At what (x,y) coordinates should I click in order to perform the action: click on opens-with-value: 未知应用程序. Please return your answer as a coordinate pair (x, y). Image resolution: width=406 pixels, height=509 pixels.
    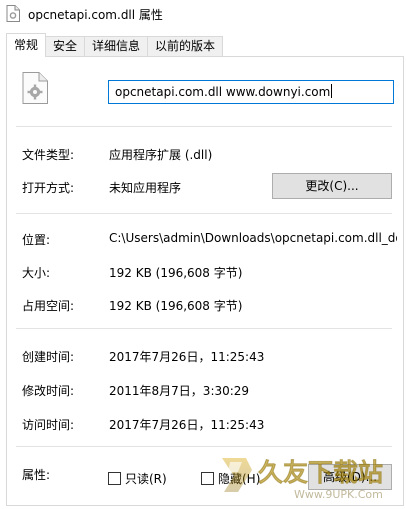
    Looking at the image, I should click on (145, 188).